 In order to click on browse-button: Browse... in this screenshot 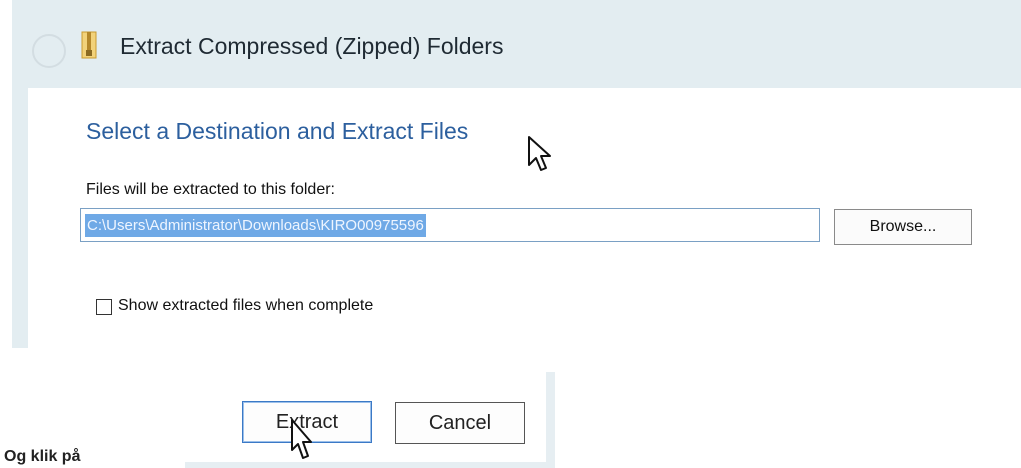, I will do `click(903, 227)`.